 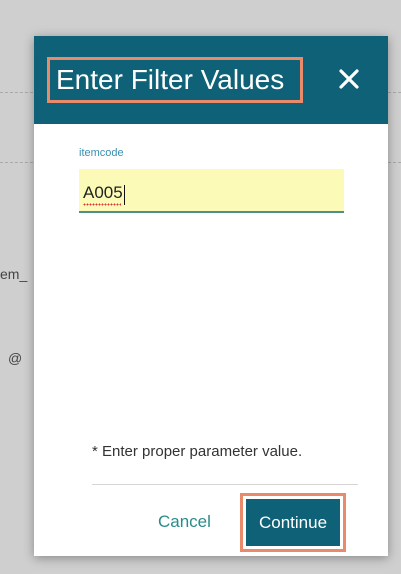 I want to click on footer-divider, so click(x=225, y=484).